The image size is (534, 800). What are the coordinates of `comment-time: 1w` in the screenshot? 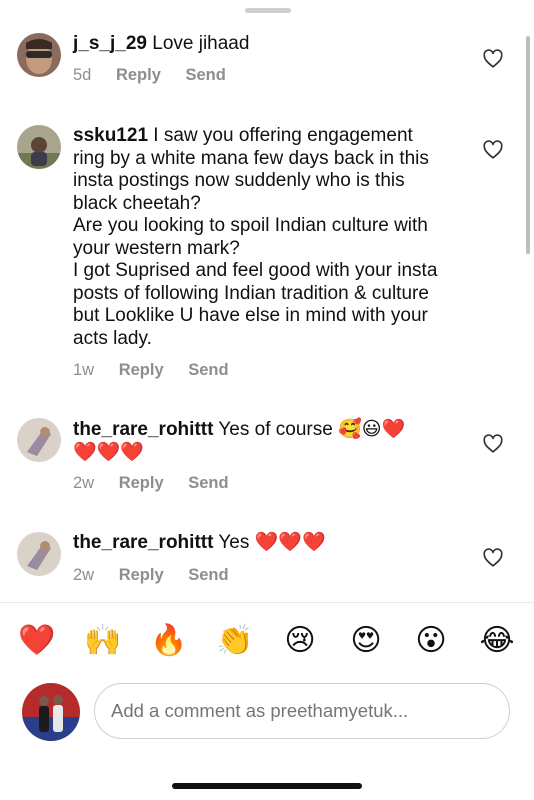 It's located at (84, 370).